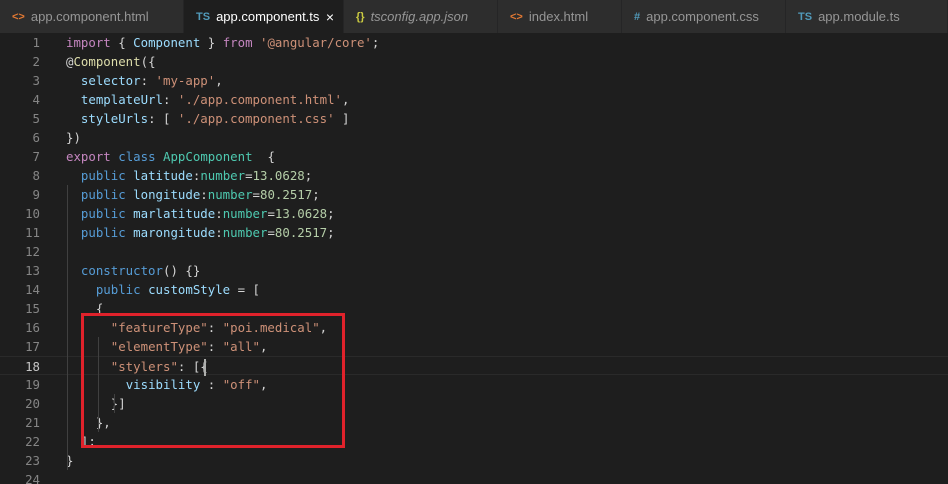 The image size is (948, 484). I want to click on line-number: 9, so click(36, 194).